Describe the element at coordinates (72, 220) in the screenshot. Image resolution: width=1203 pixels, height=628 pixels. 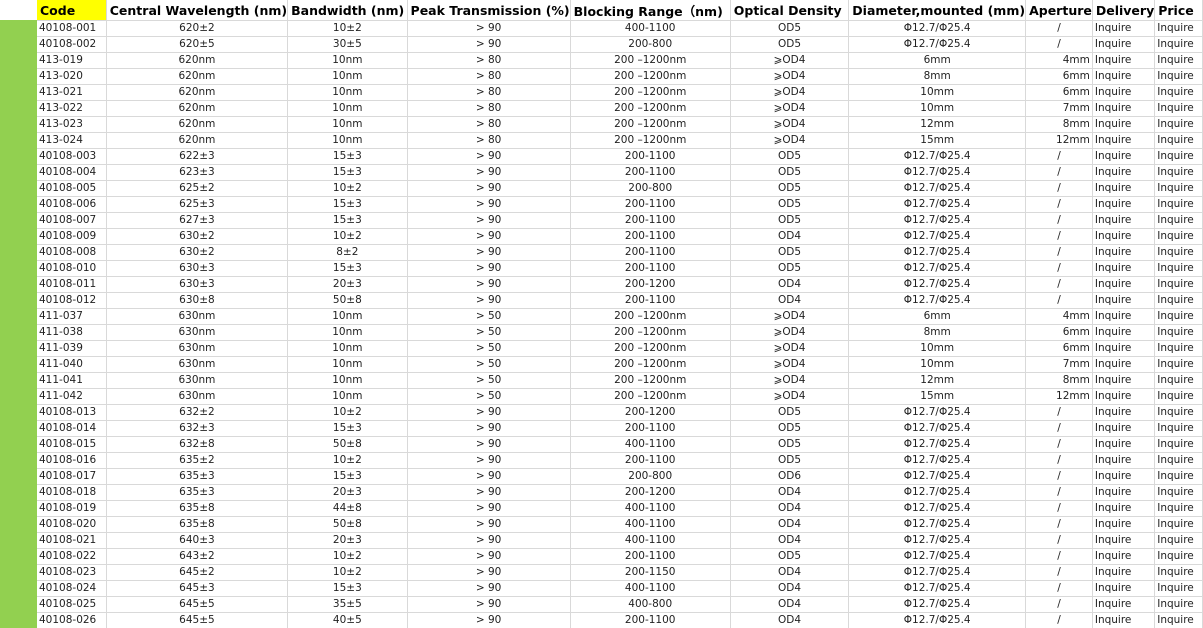
I see `cell-code: 40108-007` at that location.